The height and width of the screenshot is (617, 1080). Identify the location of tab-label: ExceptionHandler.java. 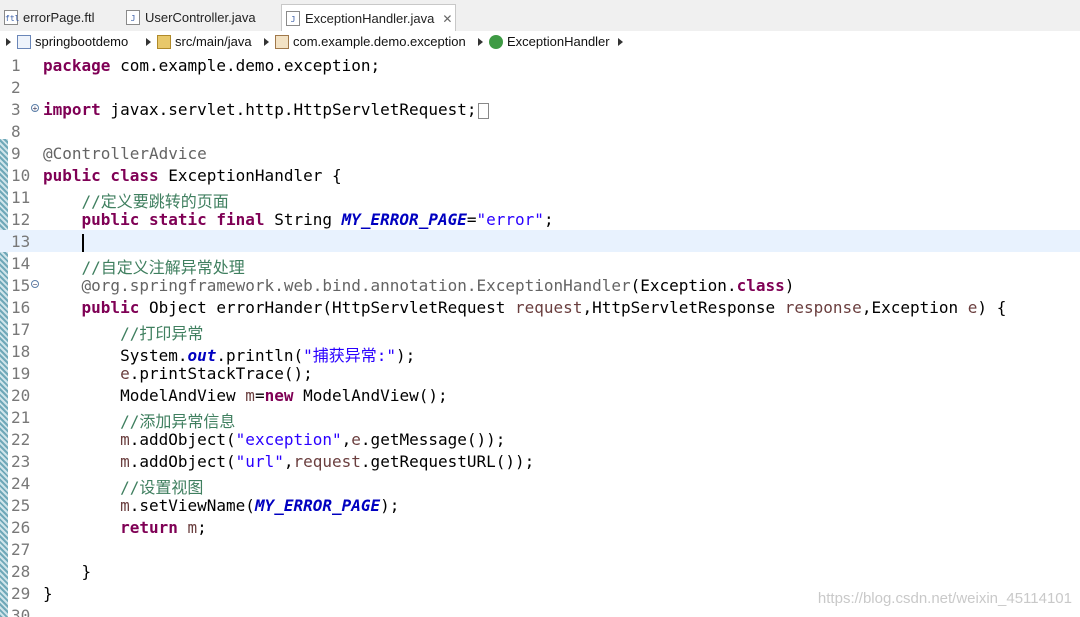
(370, 18).